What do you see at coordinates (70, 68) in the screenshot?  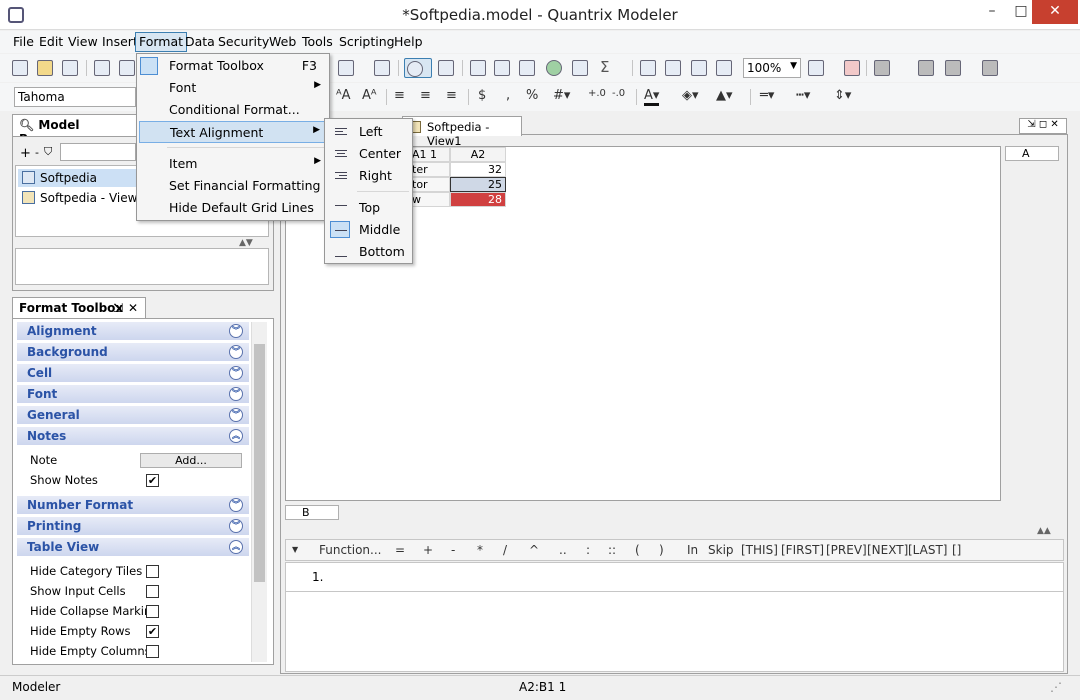 I see `save-icon` at bounding box center [70, 68].